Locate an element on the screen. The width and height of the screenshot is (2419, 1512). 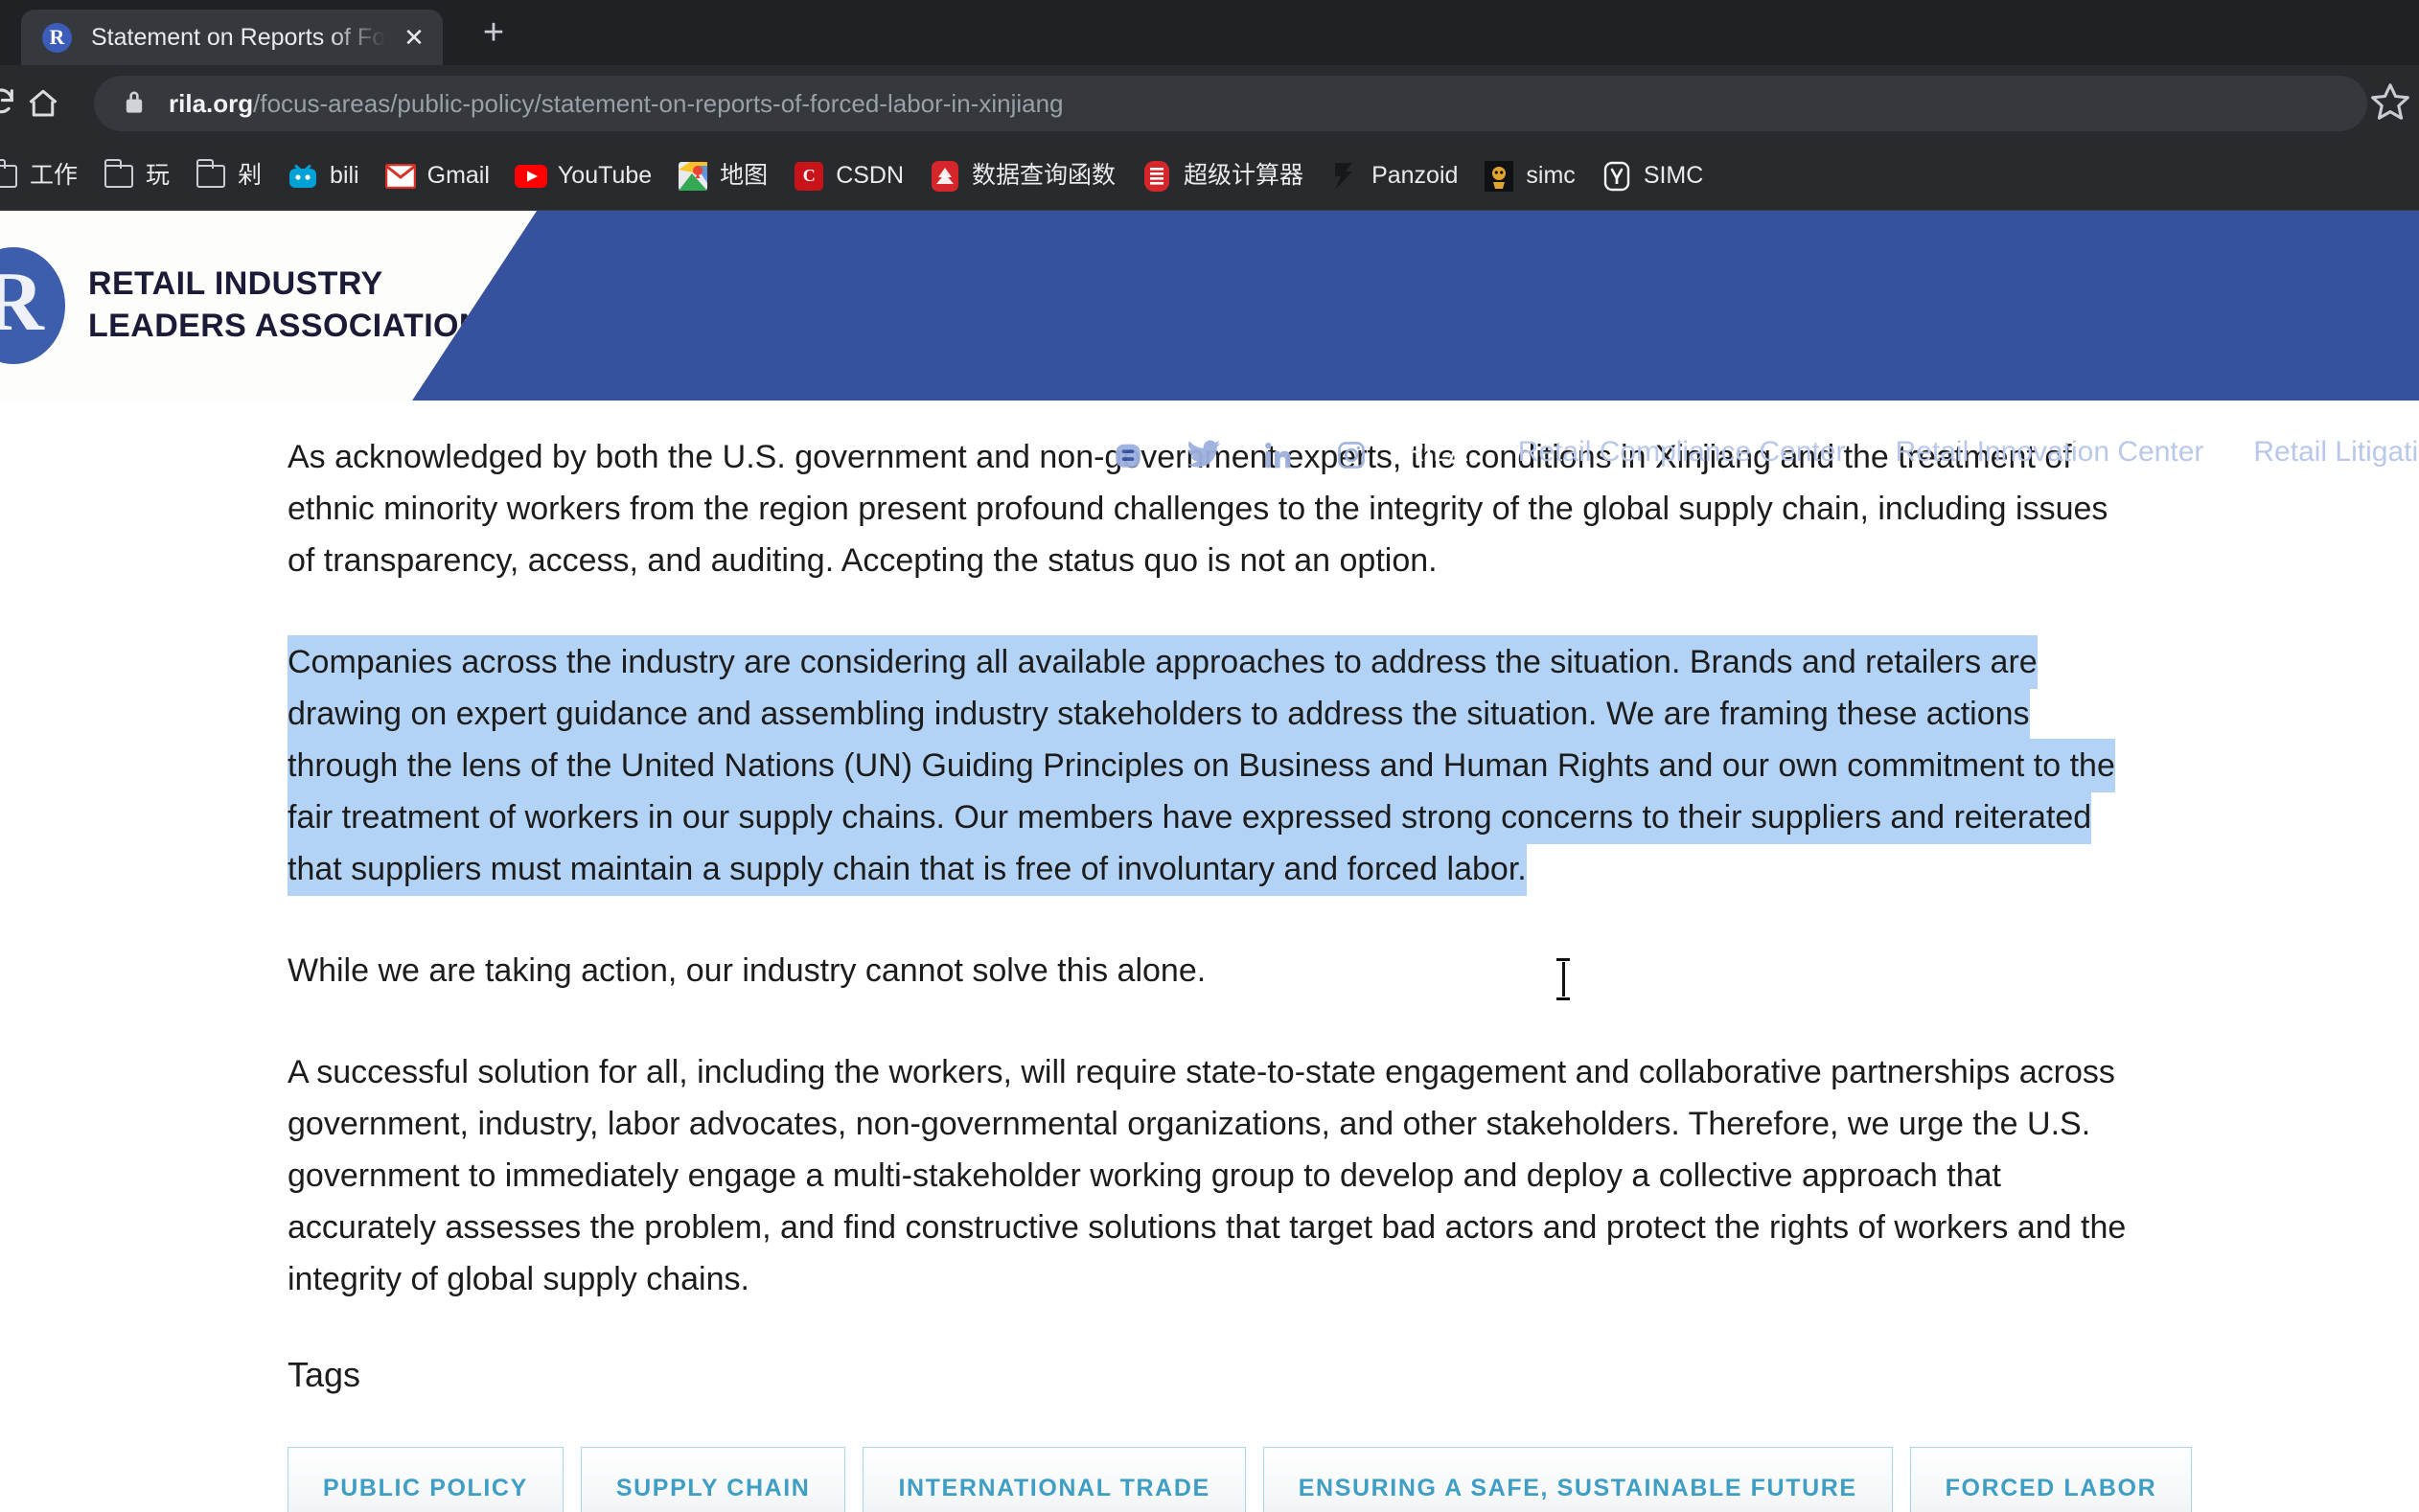
site-logo: R Retail Industry Leaders Association is located at coordinates (241, 305).